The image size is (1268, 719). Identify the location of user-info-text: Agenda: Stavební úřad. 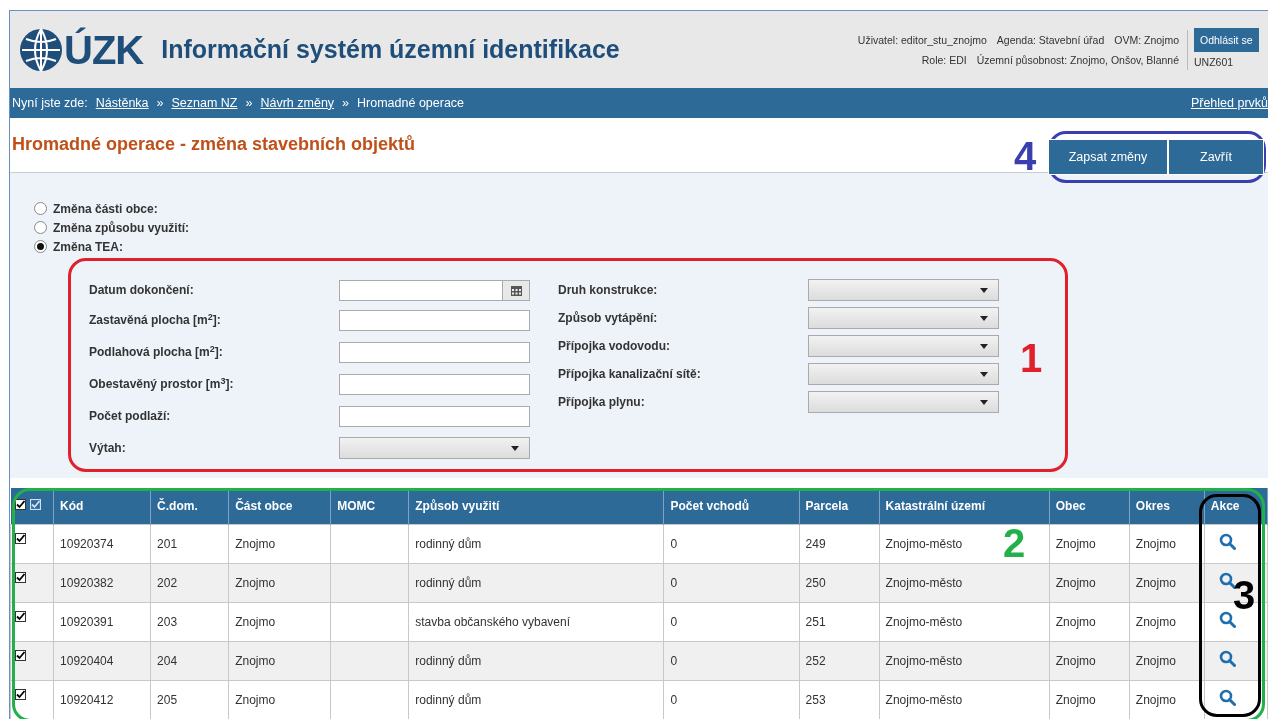
(1050, 39).